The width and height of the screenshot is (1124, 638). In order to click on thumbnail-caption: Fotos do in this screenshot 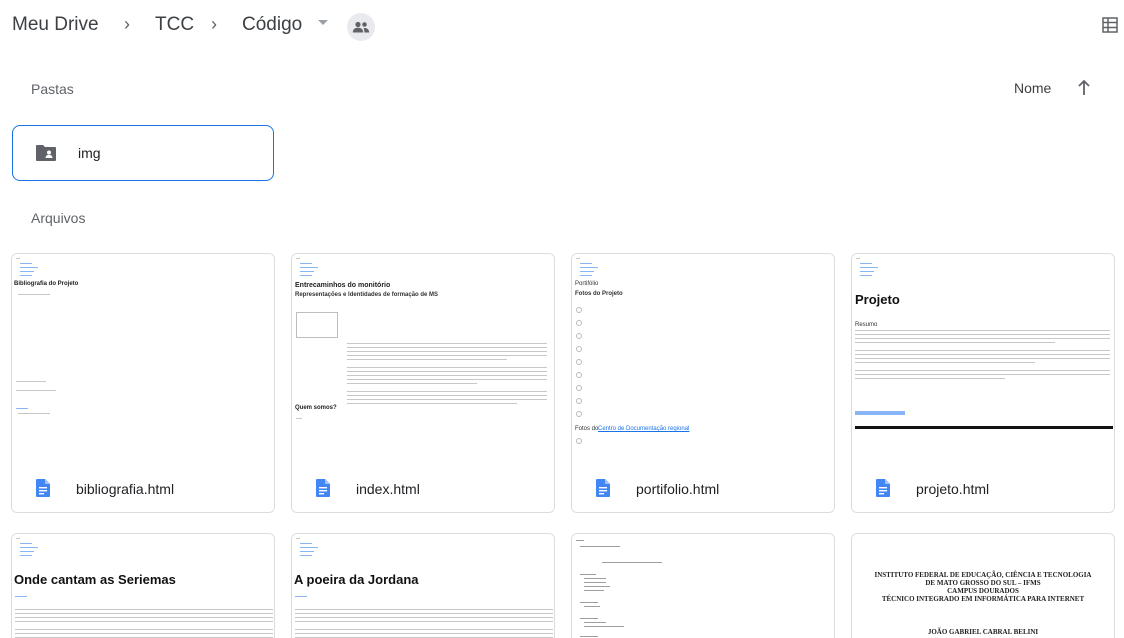, I will do `click(587, 429)`.